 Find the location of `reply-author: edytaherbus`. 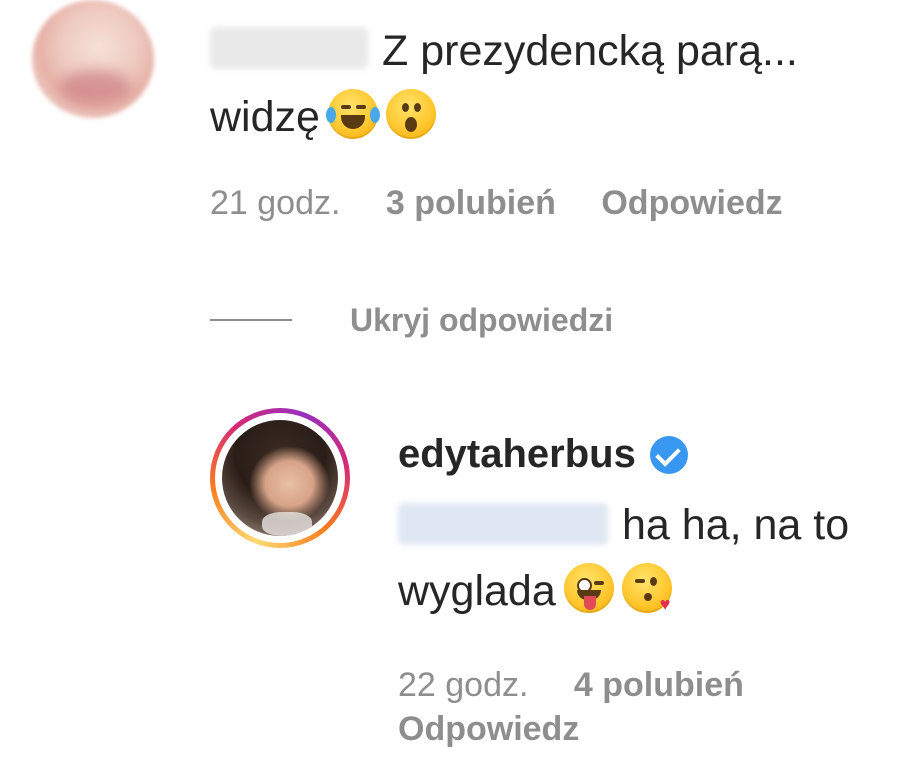

reply-author: edytaherbus is located at coordinates (543, 454).